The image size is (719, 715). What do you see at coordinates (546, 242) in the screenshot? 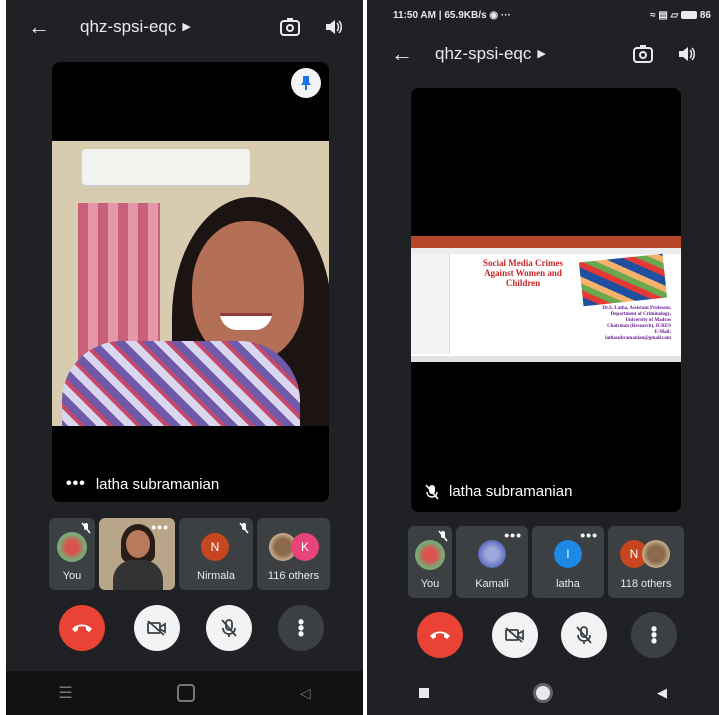
I see `ppt-ribbon` at bounding box center [546, 242].